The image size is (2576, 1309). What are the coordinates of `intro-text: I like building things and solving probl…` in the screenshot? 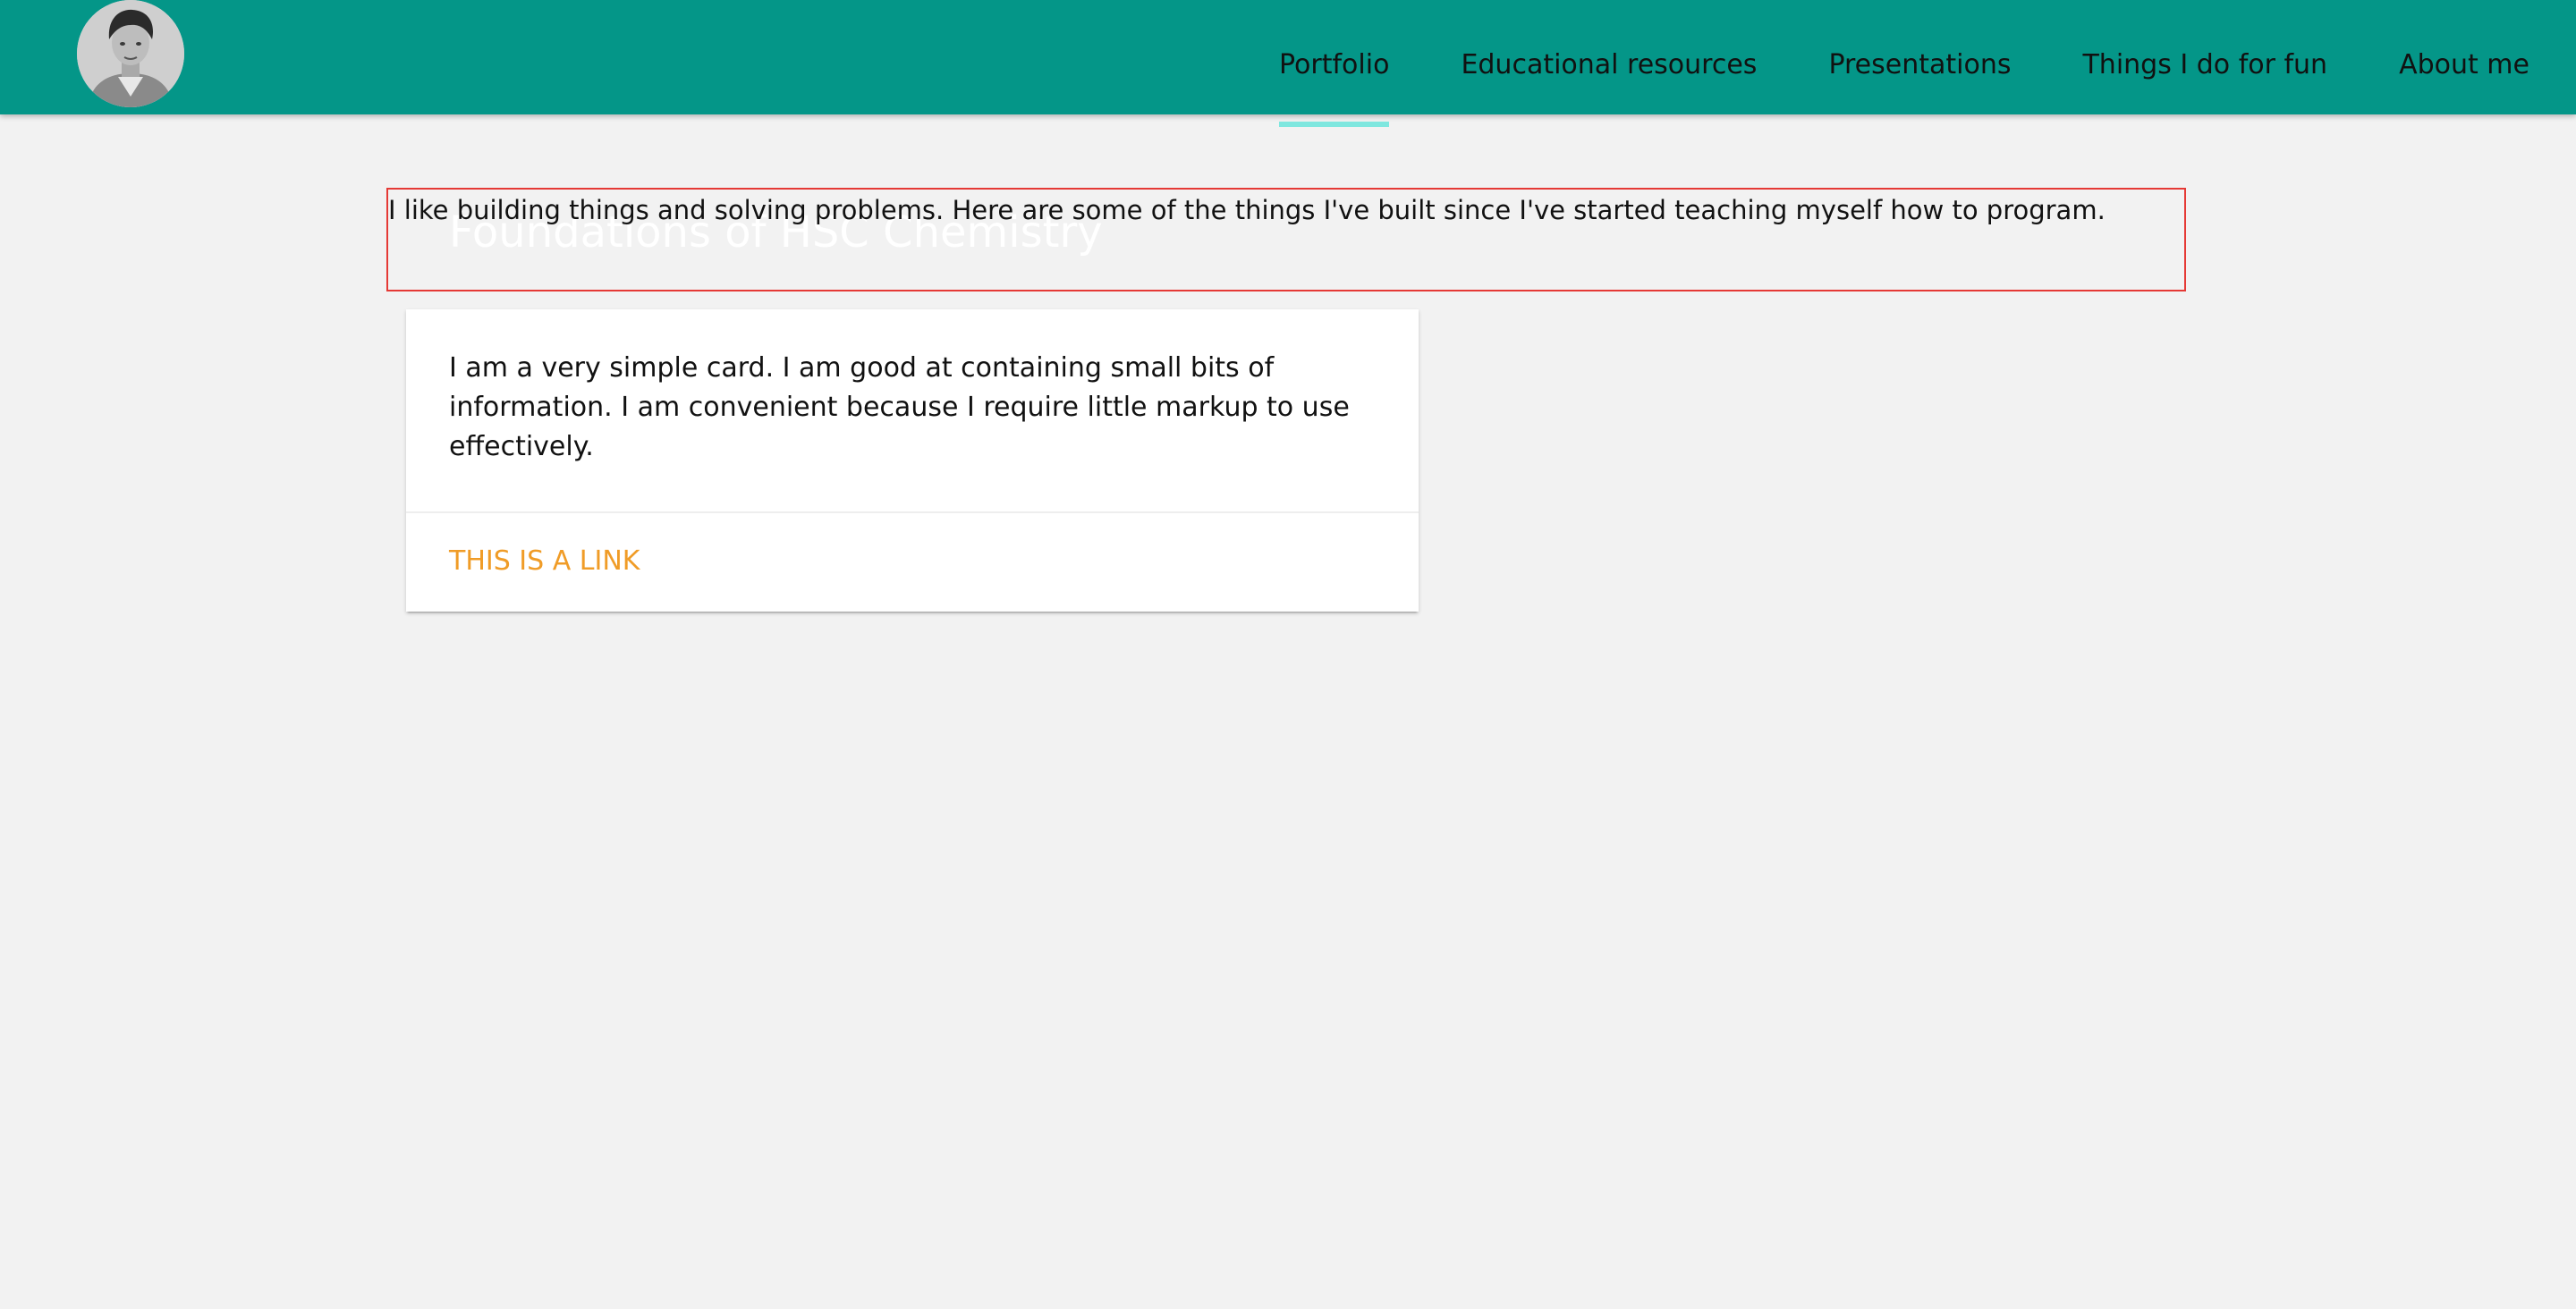 It's located at (1247, 210).